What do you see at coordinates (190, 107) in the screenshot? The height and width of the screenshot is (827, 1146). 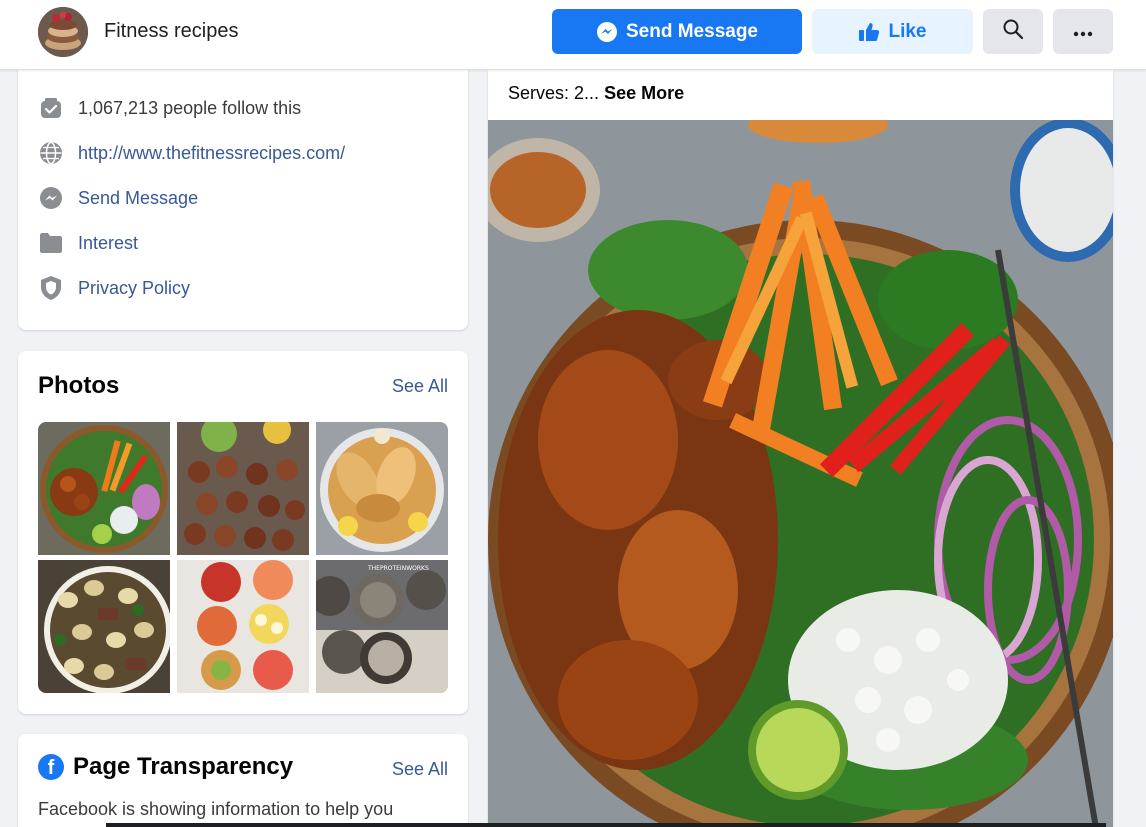 I see `followers-count: 1,067,213 people follow this` at bounding box center [190, 107].